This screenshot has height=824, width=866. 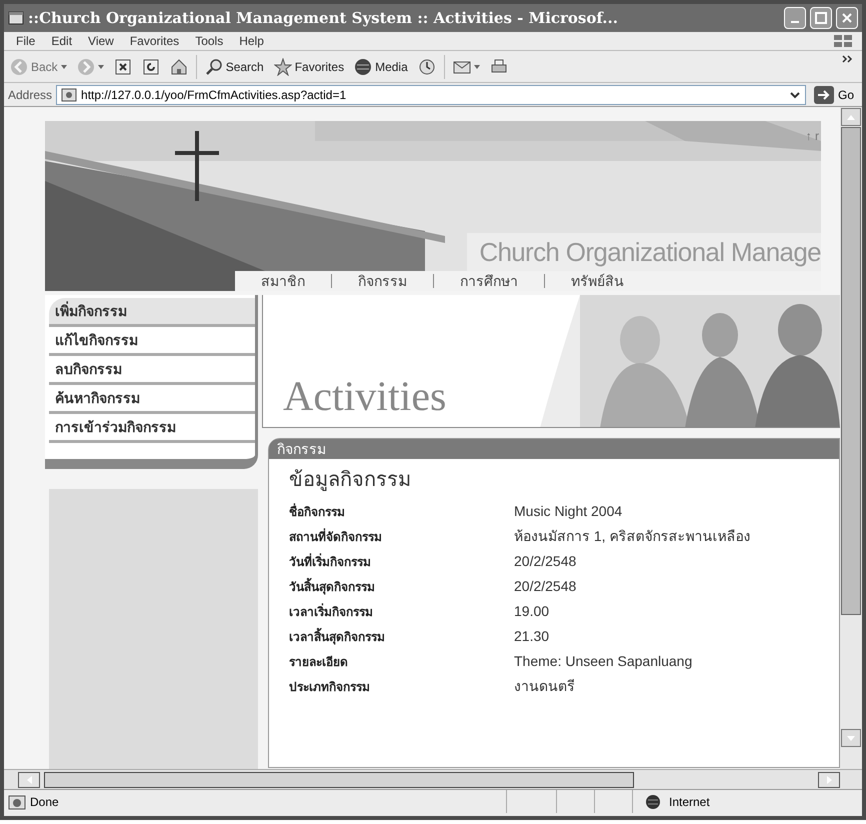 What do you see at coordinates (16, 18) in the screenshot?
I see `browser-icon` at bounding box center [16, 18].